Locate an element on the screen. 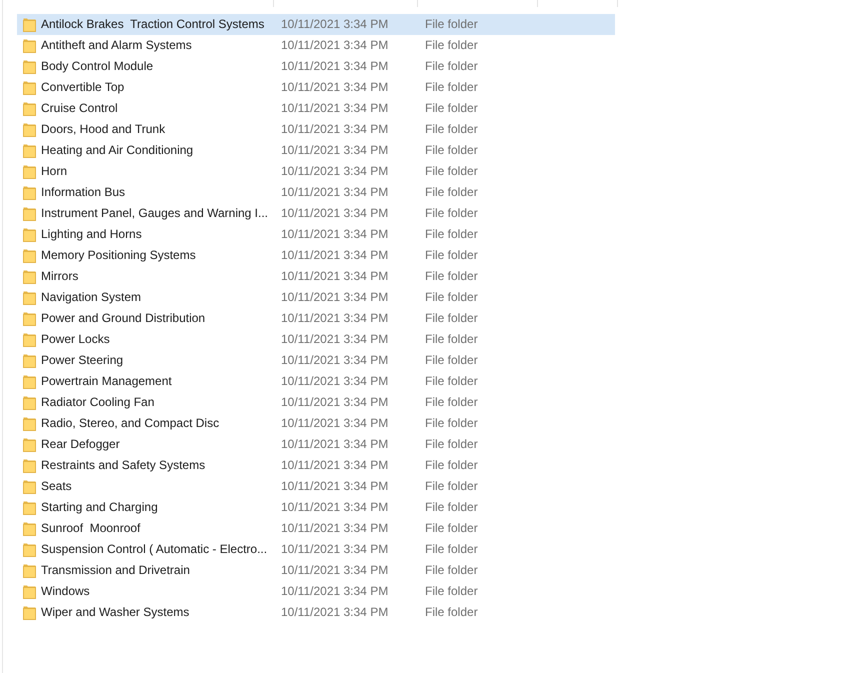  folder-row: Radio, Stereo, and Compact Disc 10/11/2021 3:34 PM File folder is located at coordinates (316, 423).